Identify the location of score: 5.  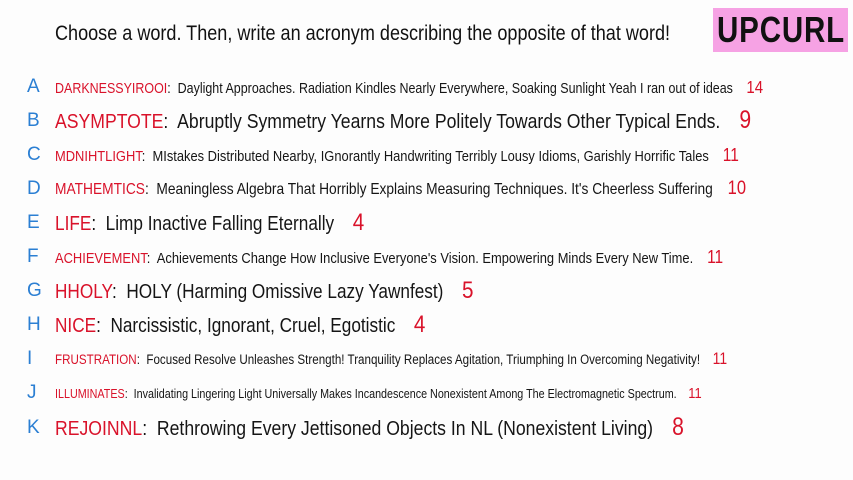
(467, 290).